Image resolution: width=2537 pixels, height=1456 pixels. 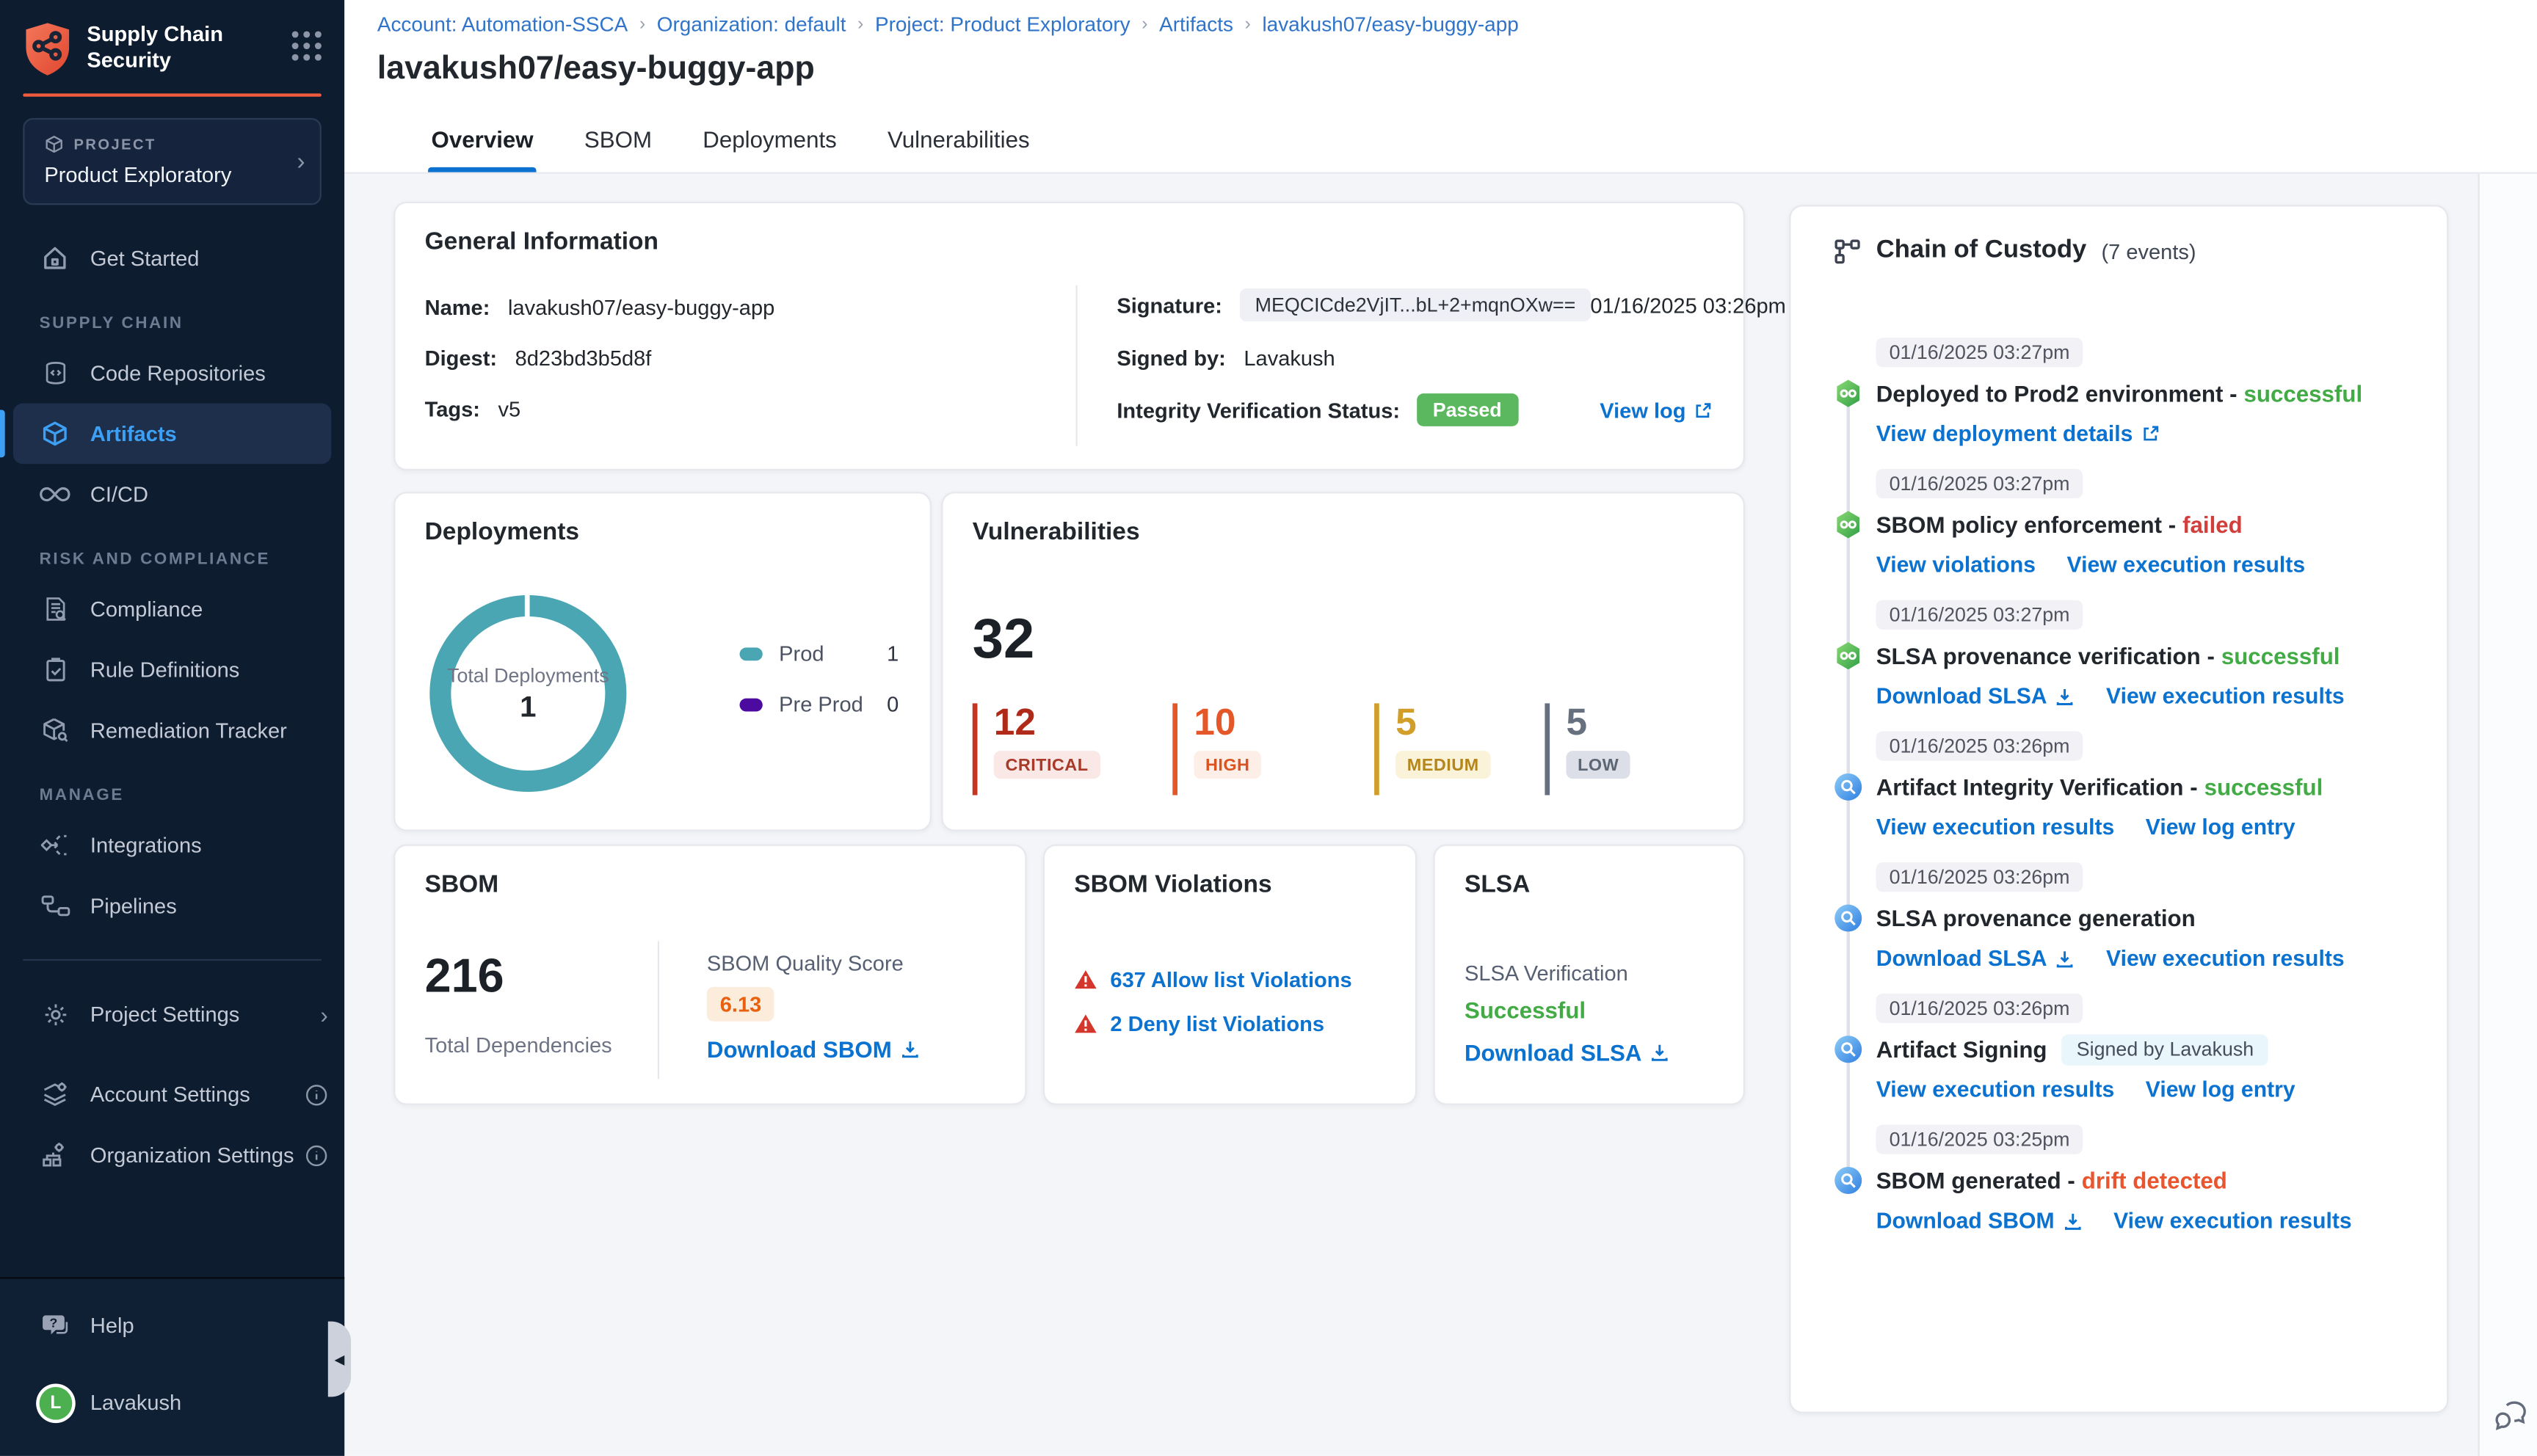 What do you see at coordinates (56, 1403) in the screenshot?
I see `avatar: L` at bounding box center [56, 1403].